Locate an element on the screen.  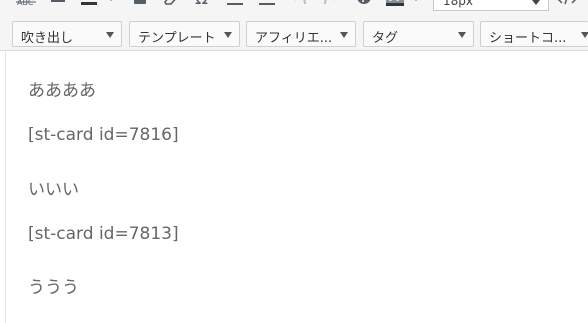
svg-text: ABC is located at coordinates (25, 3).